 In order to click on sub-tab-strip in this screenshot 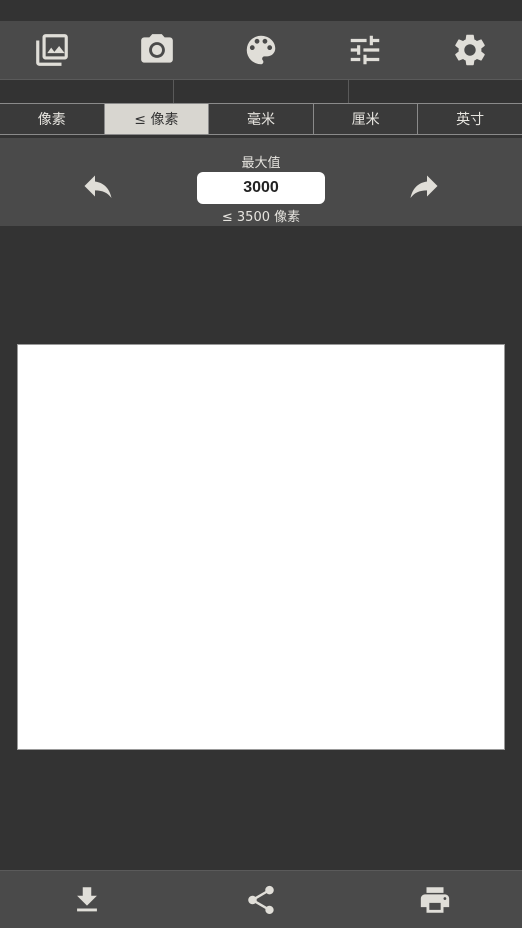, I will do `click(261, 91)`.